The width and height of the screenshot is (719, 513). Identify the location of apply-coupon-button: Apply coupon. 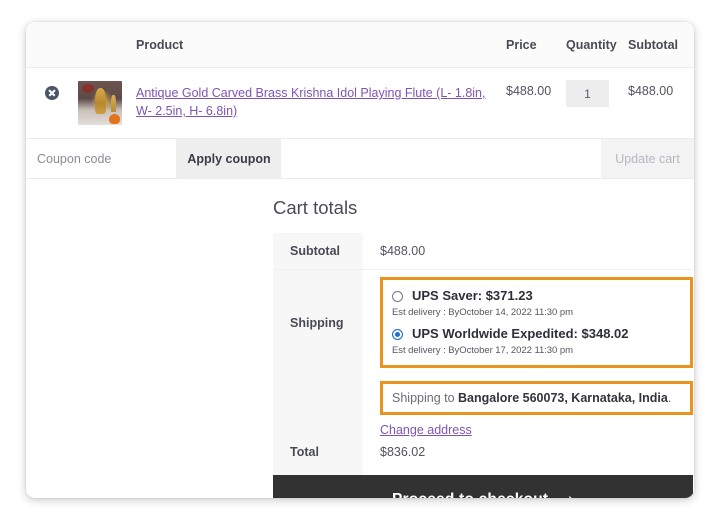
(229, 158).